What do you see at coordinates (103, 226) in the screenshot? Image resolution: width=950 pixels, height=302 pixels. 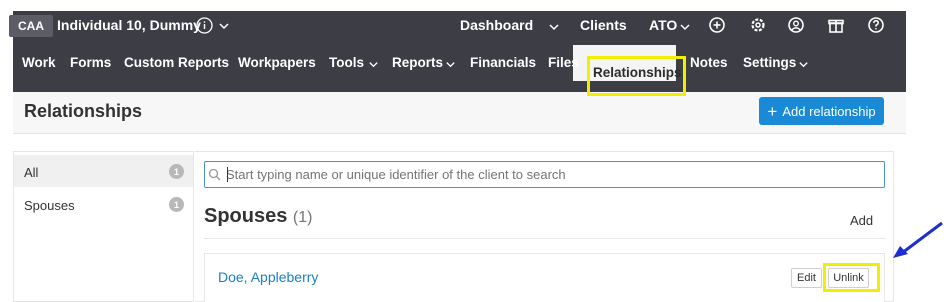 I see `filter-sidebar: All 1 Spouses 1` at bounding box center [103, 226].